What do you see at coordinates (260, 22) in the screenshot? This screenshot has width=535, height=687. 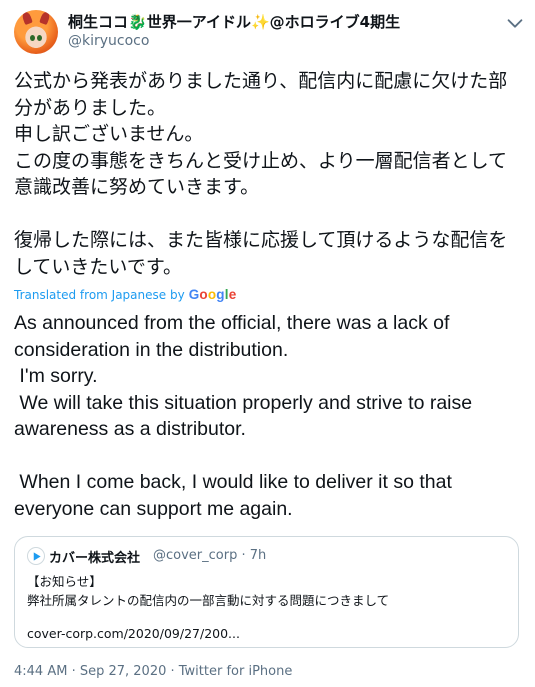 I see `sparkles-emoji: ✨` at bounding box center [260, 22].